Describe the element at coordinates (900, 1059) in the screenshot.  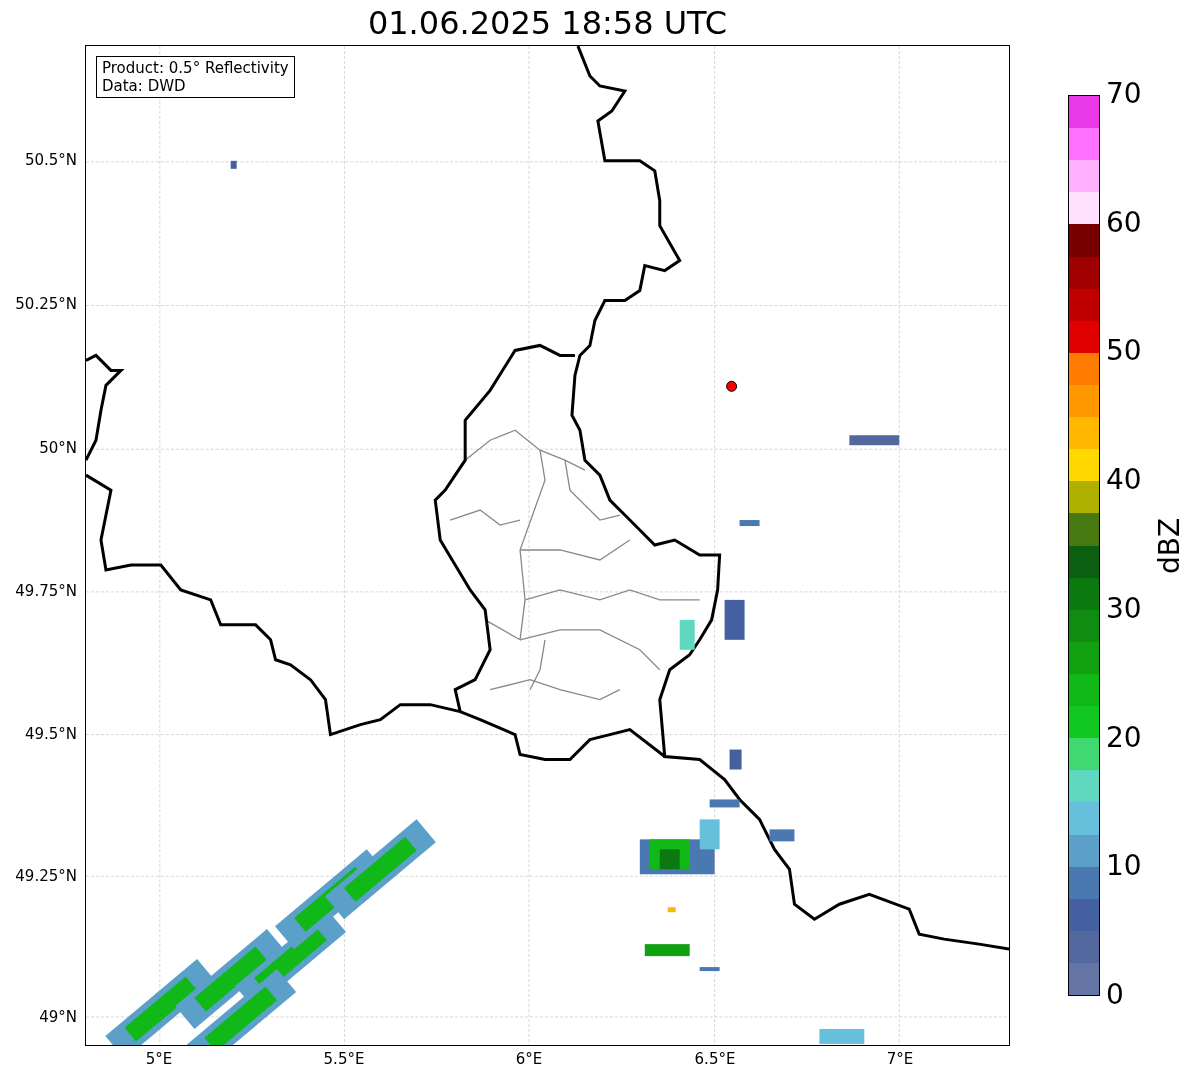
I see `longitude-label: 7°E` at that location.